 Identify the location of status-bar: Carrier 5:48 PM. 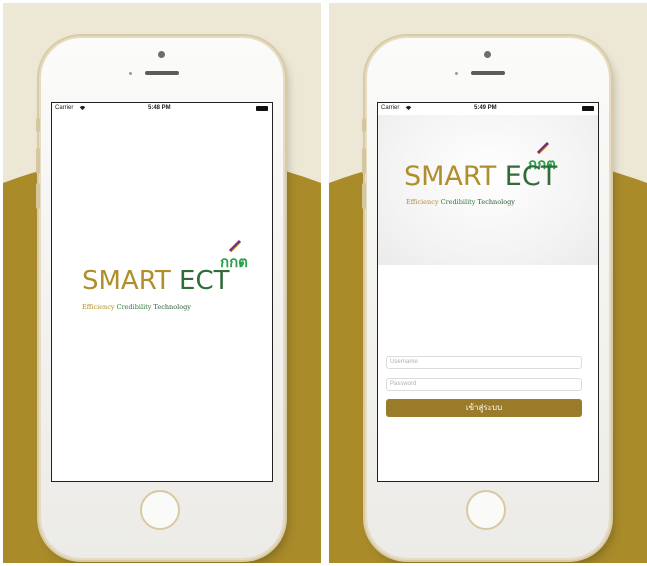
(162, 109).